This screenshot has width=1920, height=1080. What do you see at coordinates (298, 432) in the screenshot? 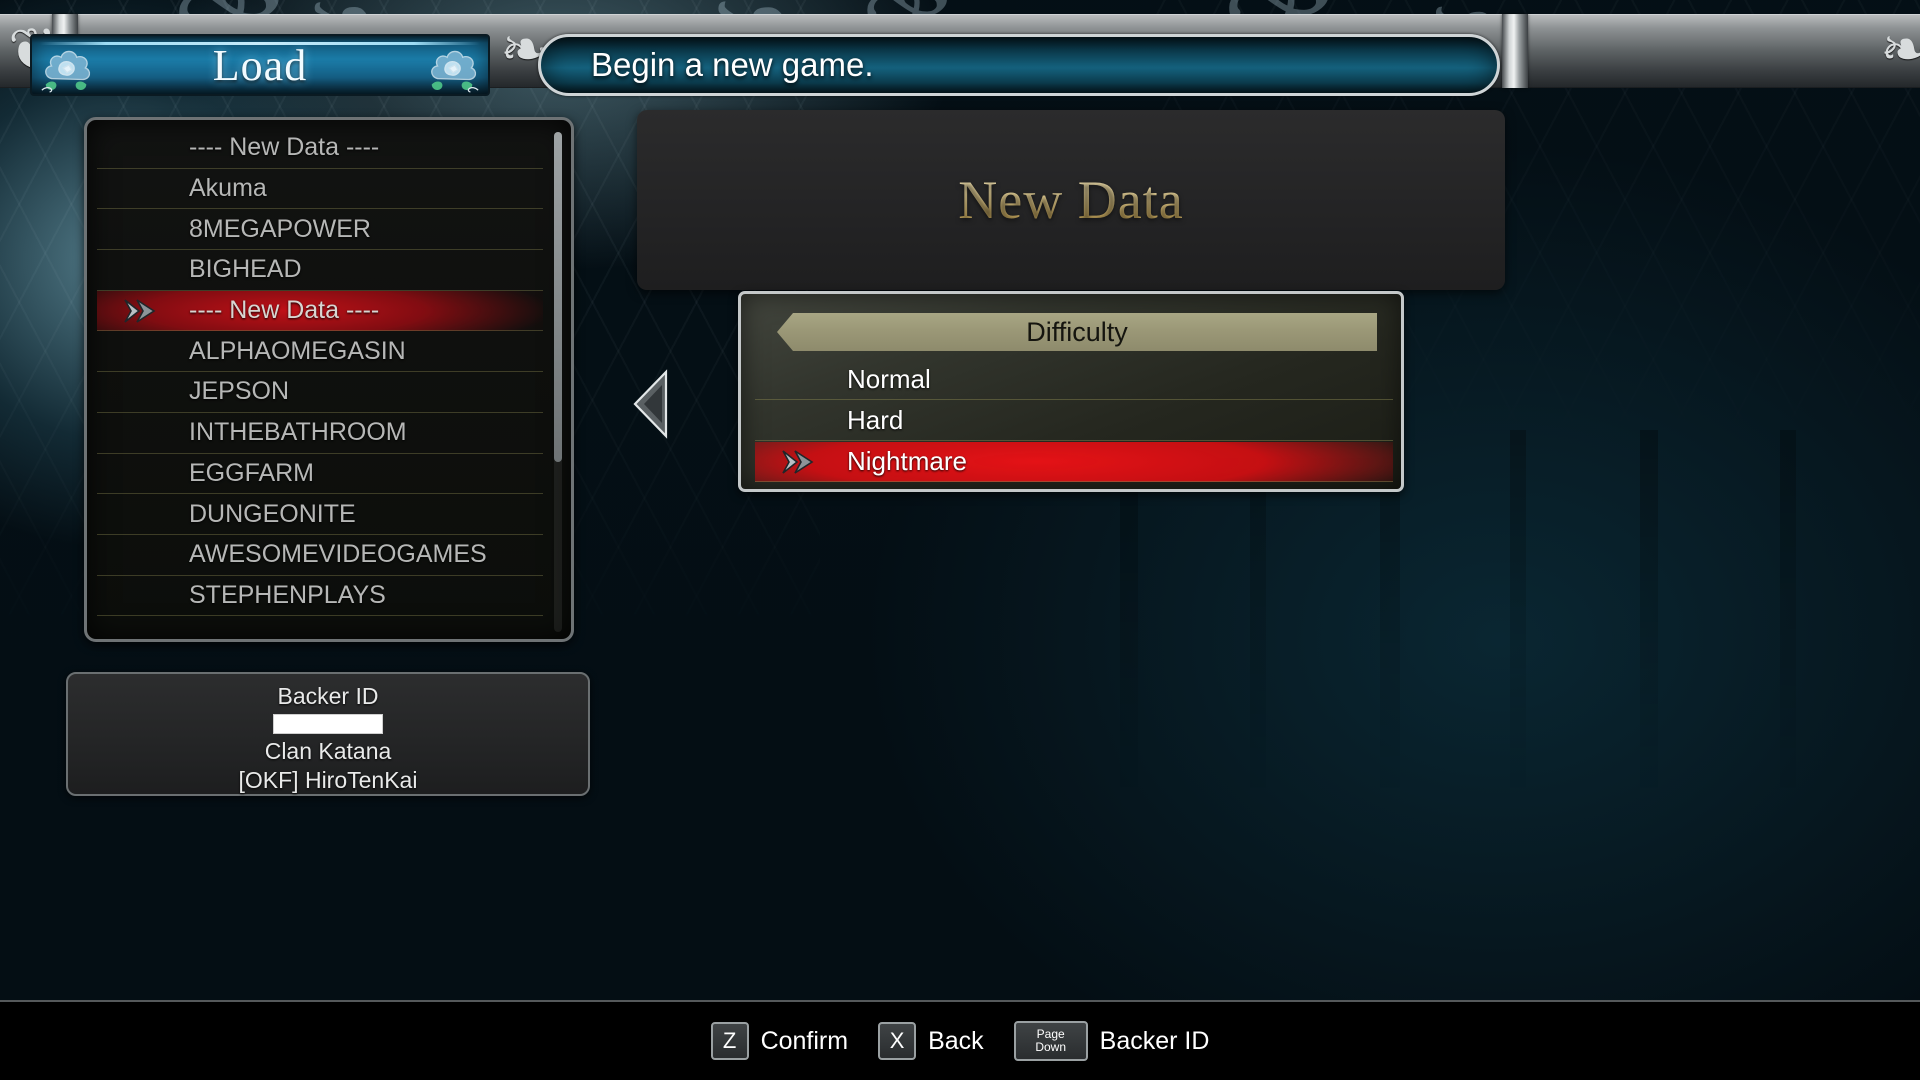
I see `save-slot-label: INTHEBATHROOM` at bounding box center [298, 432].